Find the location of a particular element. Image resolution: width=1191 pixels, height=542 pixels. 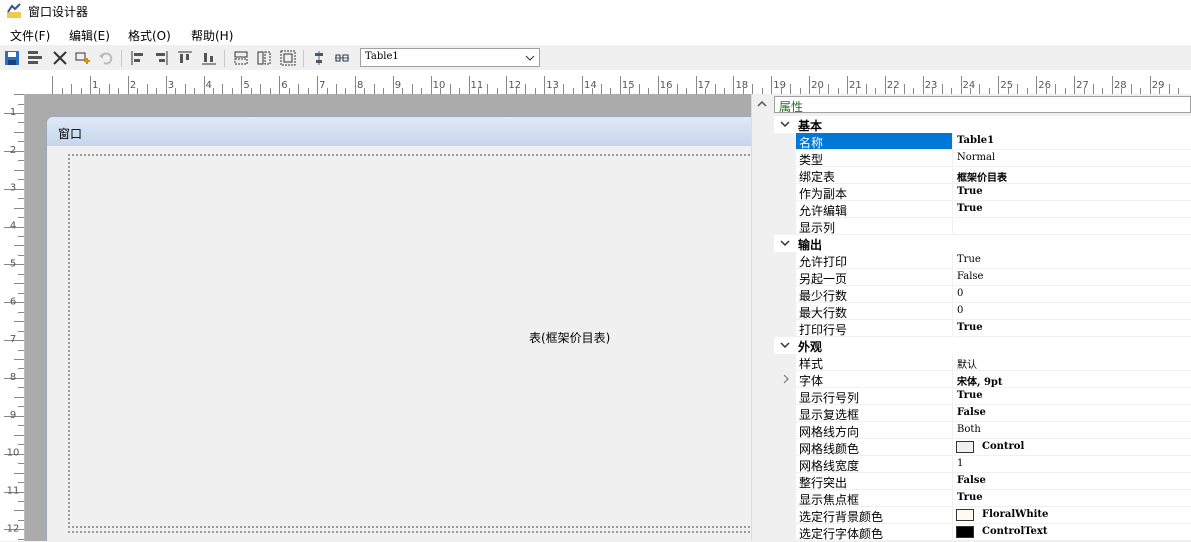

property-row: 选定行字体颜色 ControlText is located at coordinates (982, 532).